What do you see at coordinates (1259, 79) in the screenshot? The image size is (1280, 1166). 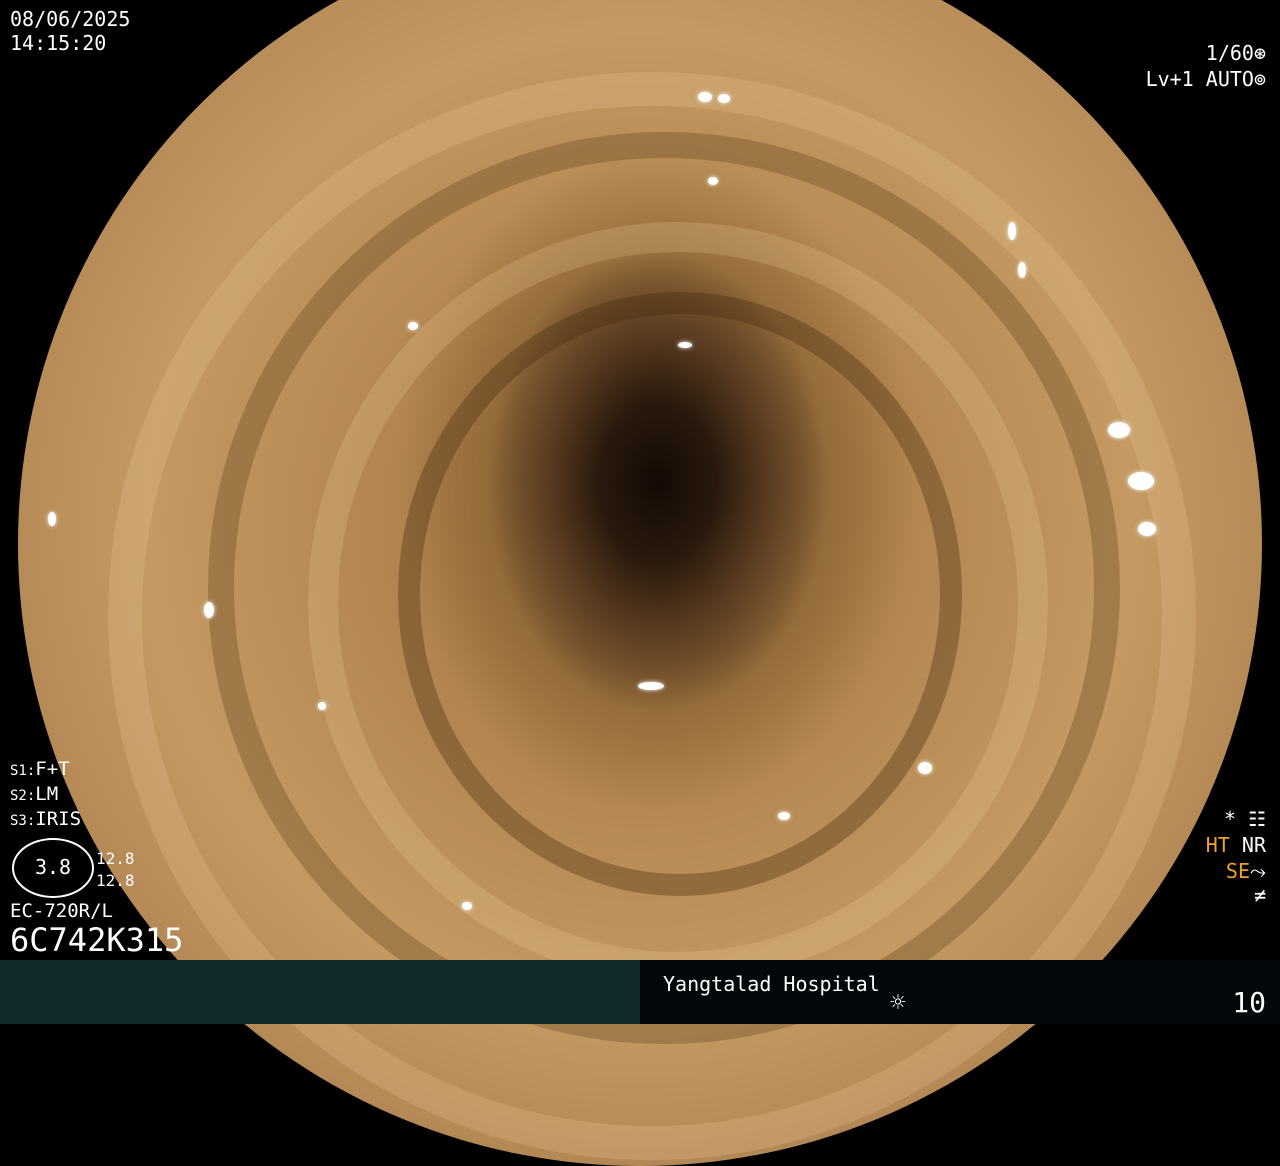 I see `iris-icon: ⊚` at bounding box center [1259, 79].